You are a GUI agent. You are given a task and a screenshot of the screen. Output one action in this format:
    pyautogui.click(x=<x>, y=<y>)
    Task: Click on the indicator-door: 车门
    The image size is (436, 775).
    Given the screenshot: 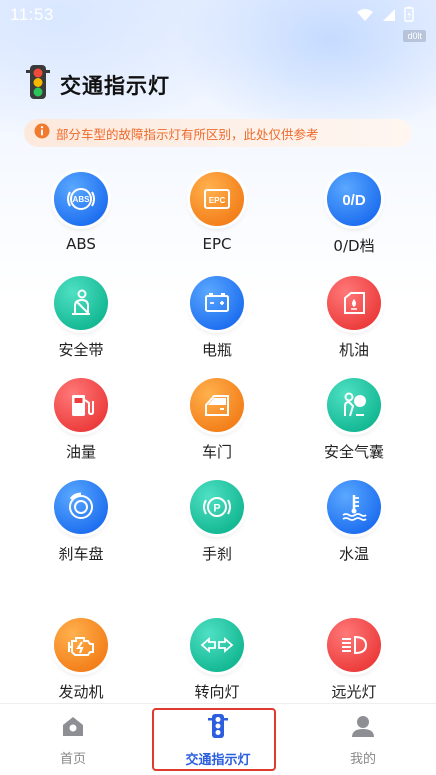 What is the action you would take?
    pyautogui.click(x=217, y=423)
    